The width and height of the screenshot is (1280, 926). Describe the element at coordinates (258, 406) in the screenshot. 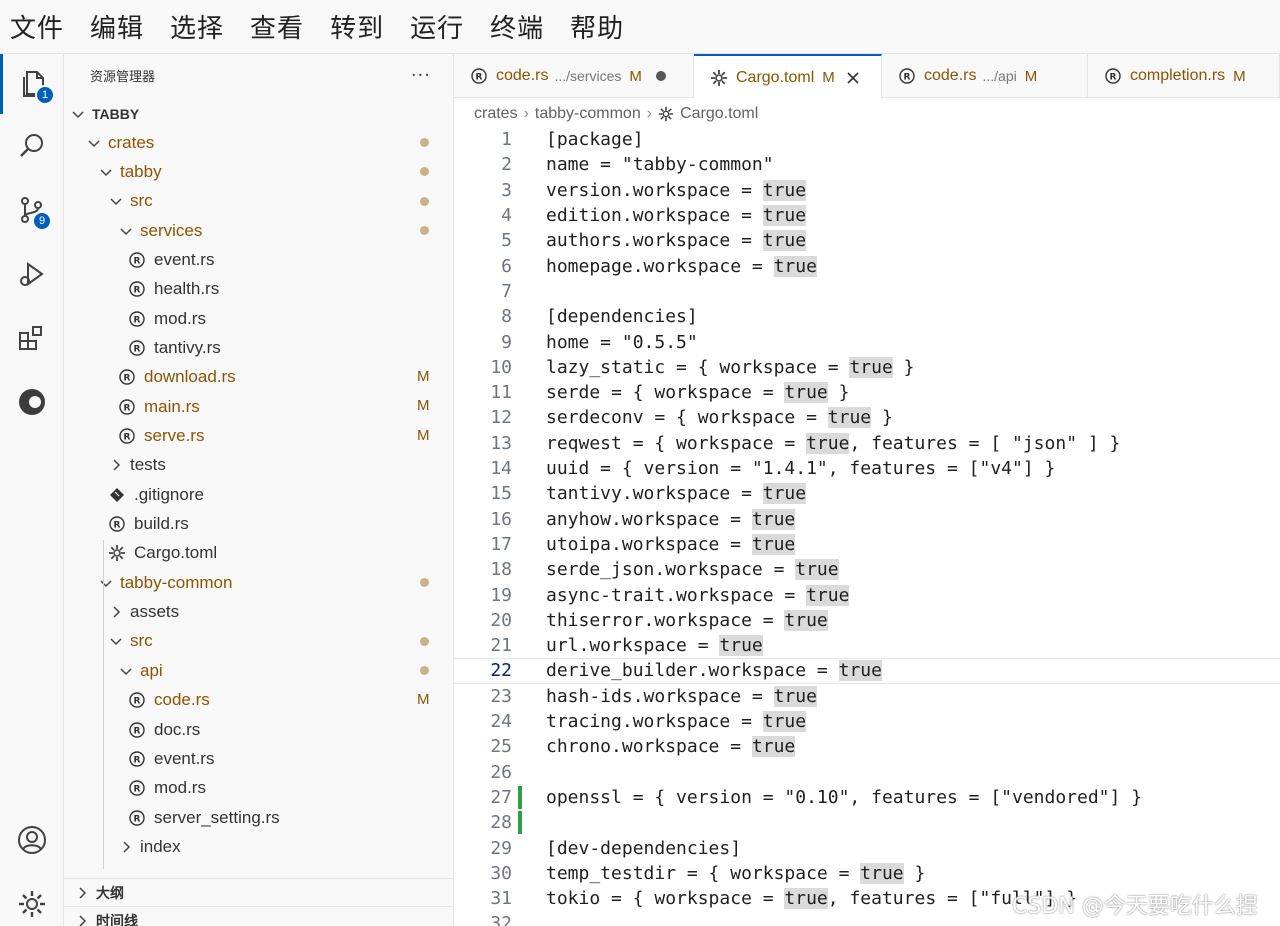

I see `file-item: Rmain.rs` at that location.